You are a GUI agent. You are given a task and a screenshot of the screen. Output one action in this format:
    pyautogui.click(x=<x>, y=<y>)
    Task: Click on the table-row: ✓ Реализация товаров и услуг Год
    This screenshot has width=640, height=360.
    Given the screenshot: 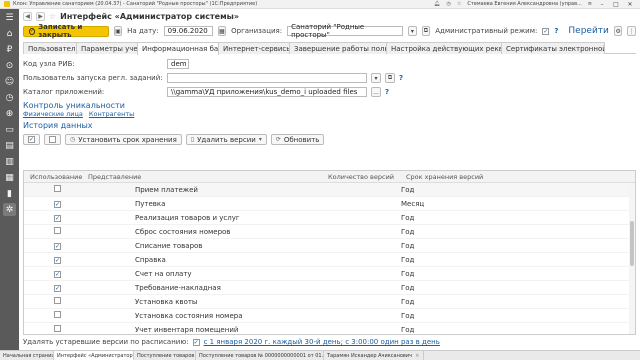 What is the action you would take?
    pyautogui.click(x=329, y=218)
    